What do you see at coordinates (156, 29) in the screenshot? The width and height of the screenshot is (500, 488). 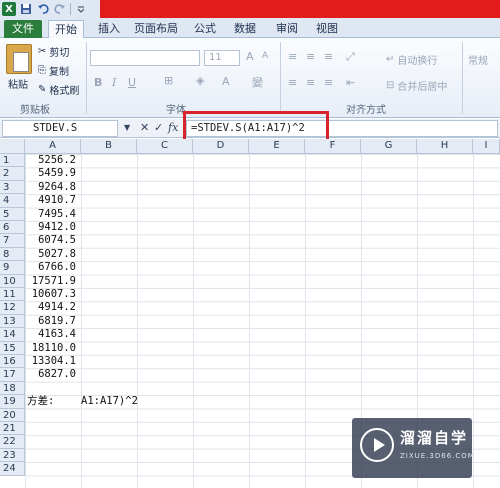 I see `tab-page-layout: 页面布局` at bounding box center [156, 29].